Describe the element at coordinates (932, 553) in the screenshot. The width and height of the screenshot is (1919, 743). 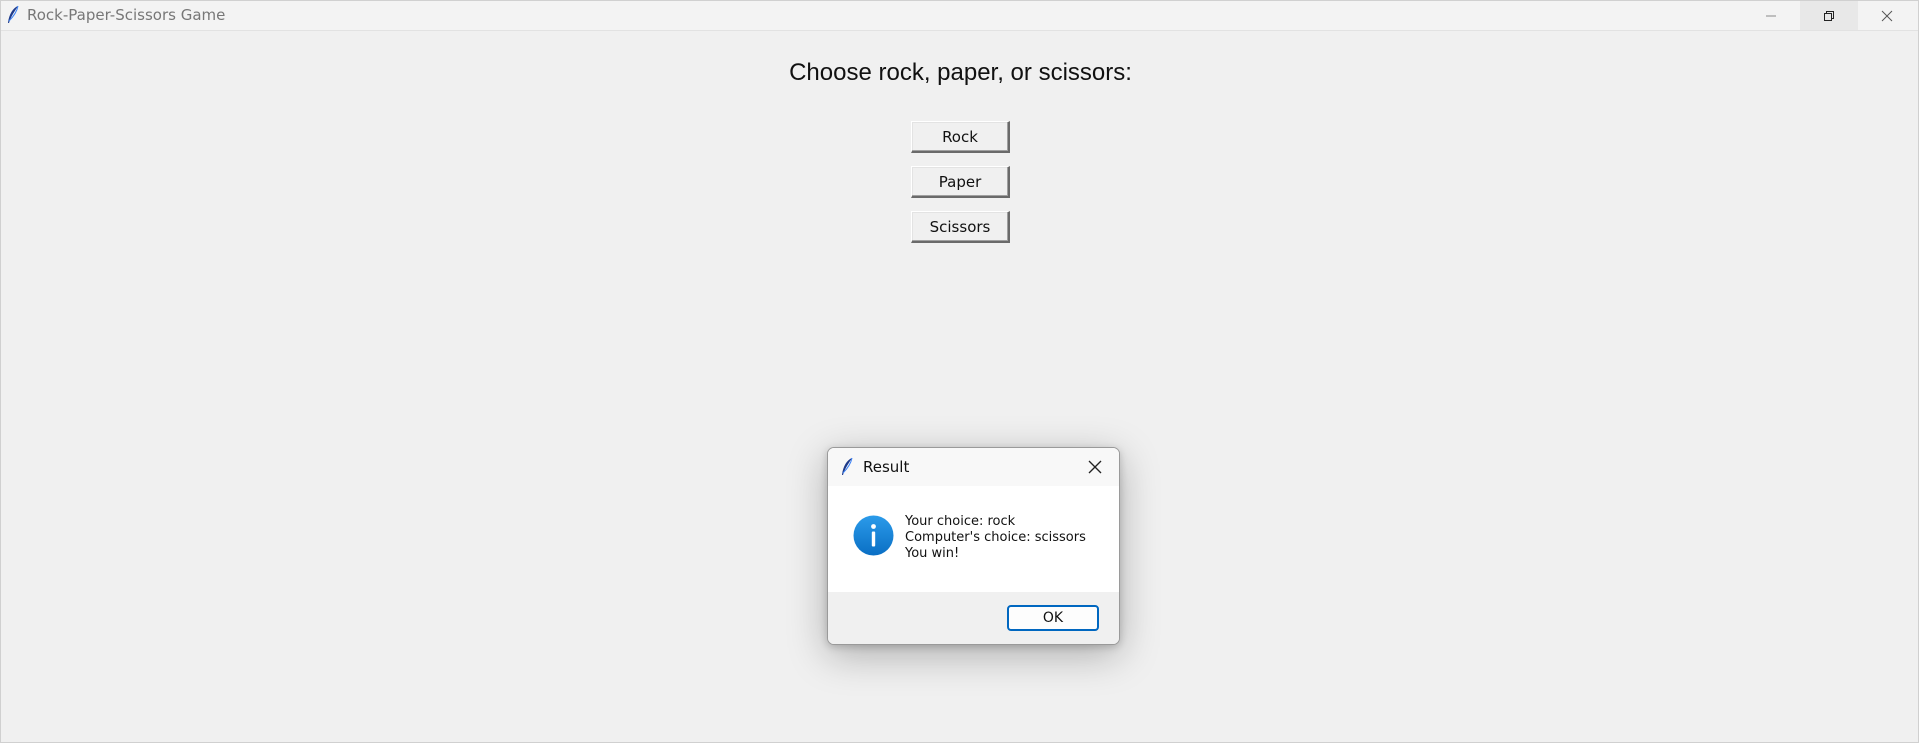
I see `outcome-text: You win!` at that location.